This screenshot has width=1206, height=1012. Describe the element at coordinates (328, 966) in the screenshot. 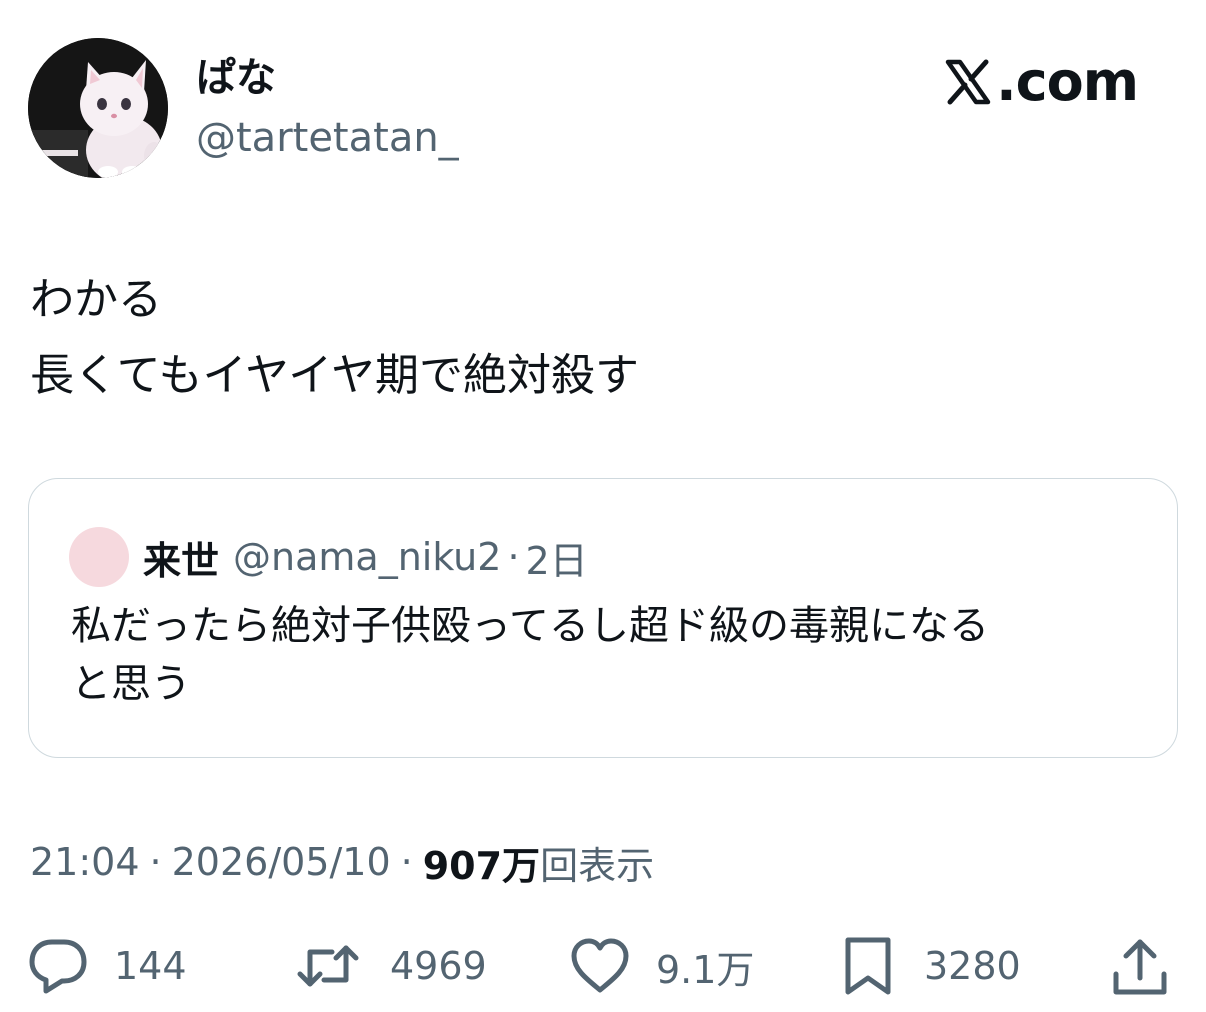

I see `repost-icon` at that location.